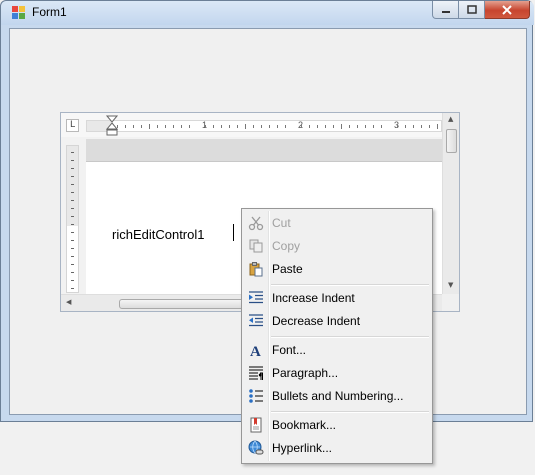 The height and width of the screenshot is (475, 535). I want to click on menu-item-label: Cut, so click(281, 223).